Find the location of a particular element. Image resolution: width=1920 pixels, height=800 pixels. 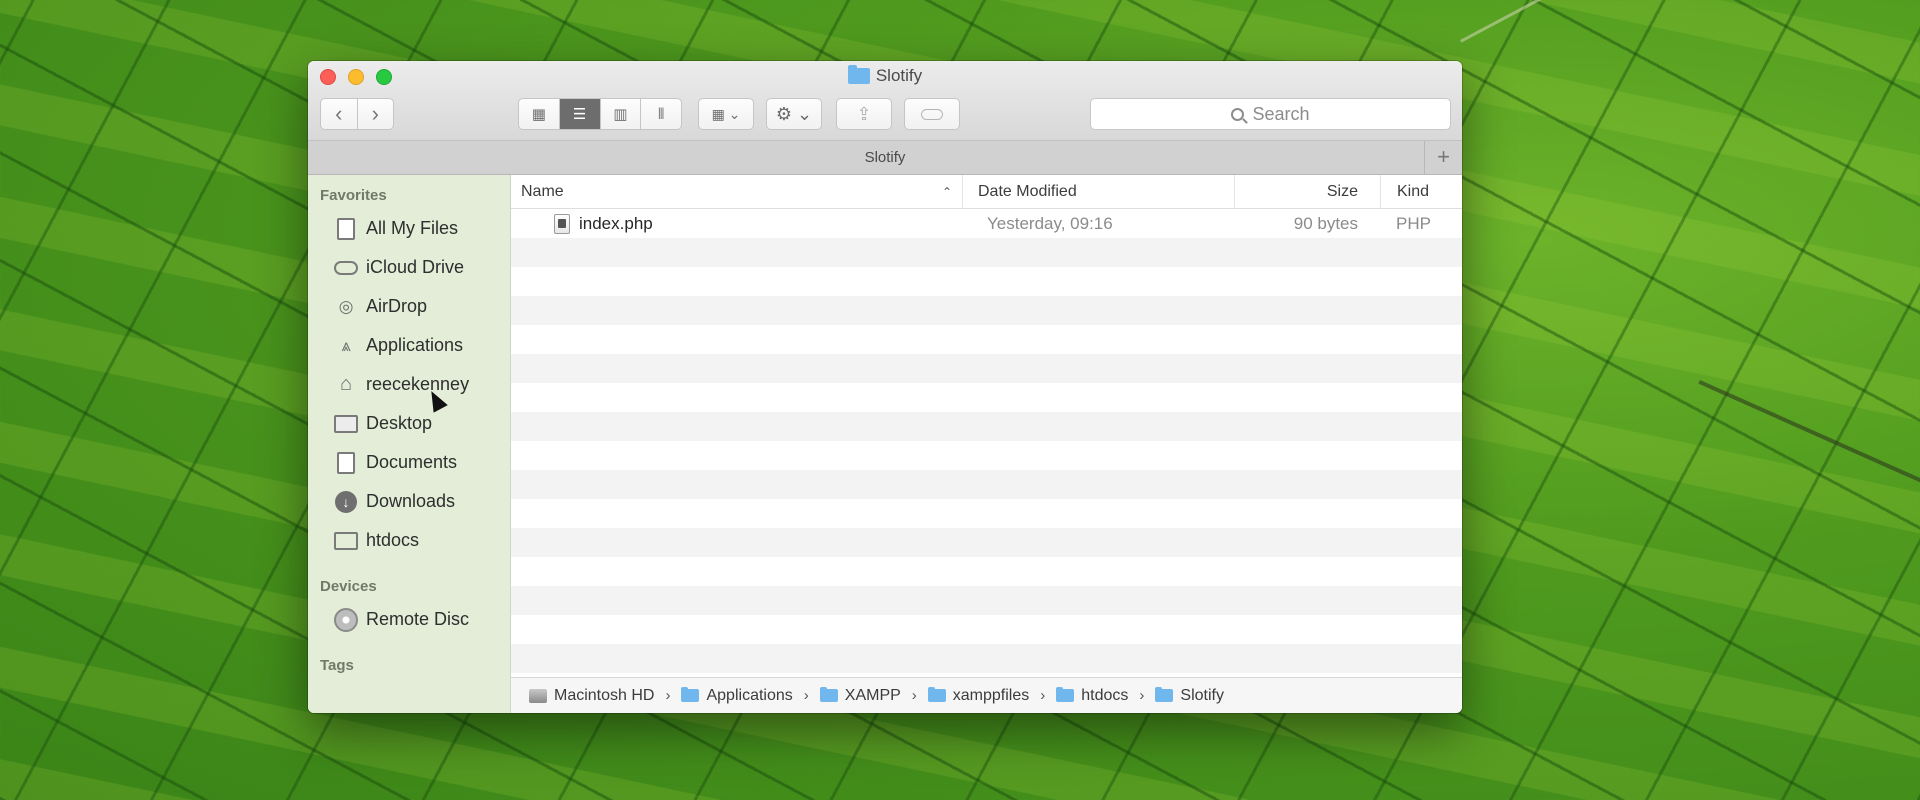

sidebar-item-documents: Documents is located at coordinates (409, 462).